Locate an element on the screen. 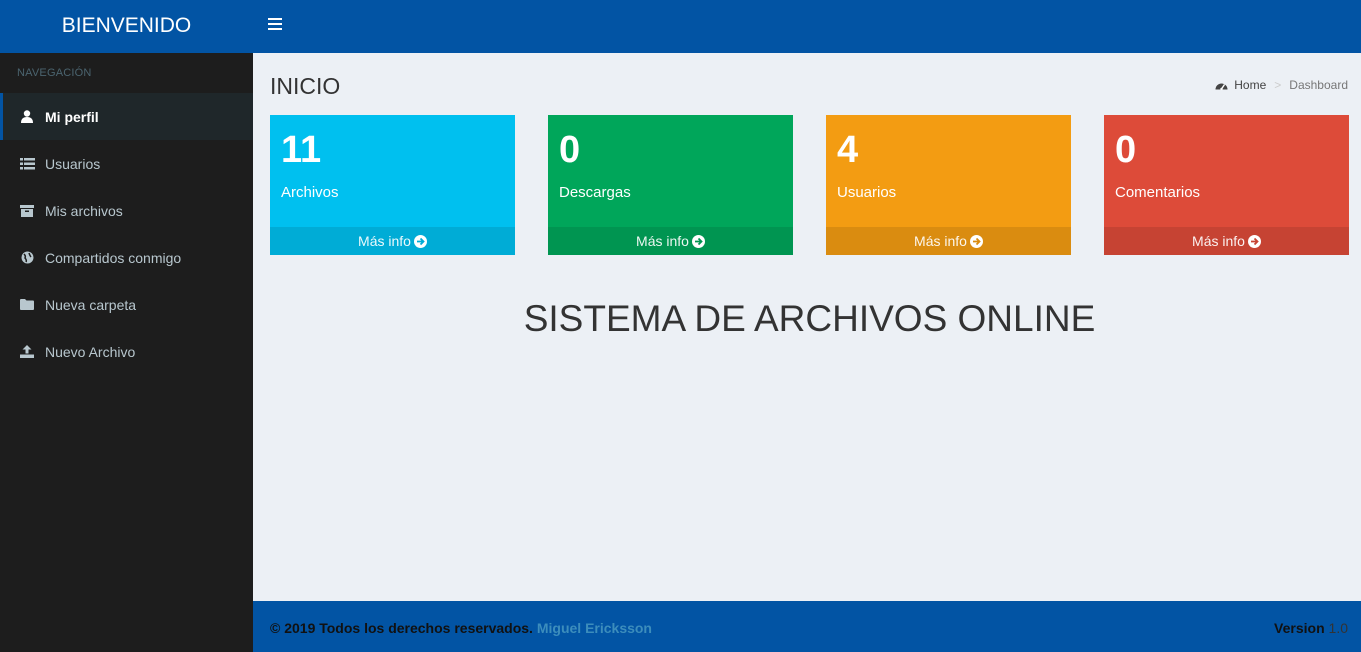 This screenshot has height=652, width=1361. stat-label: Descargas is located at coordinates (595, 192).